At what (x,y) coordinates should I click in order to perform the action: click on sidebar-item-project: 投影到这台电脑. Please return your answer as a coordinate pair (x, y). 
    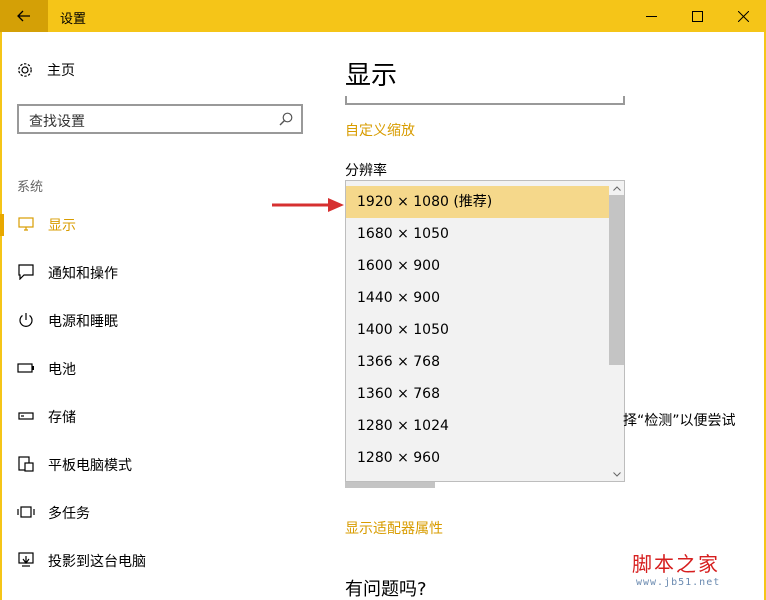
    Looking at the image, I should click on (160, 560).